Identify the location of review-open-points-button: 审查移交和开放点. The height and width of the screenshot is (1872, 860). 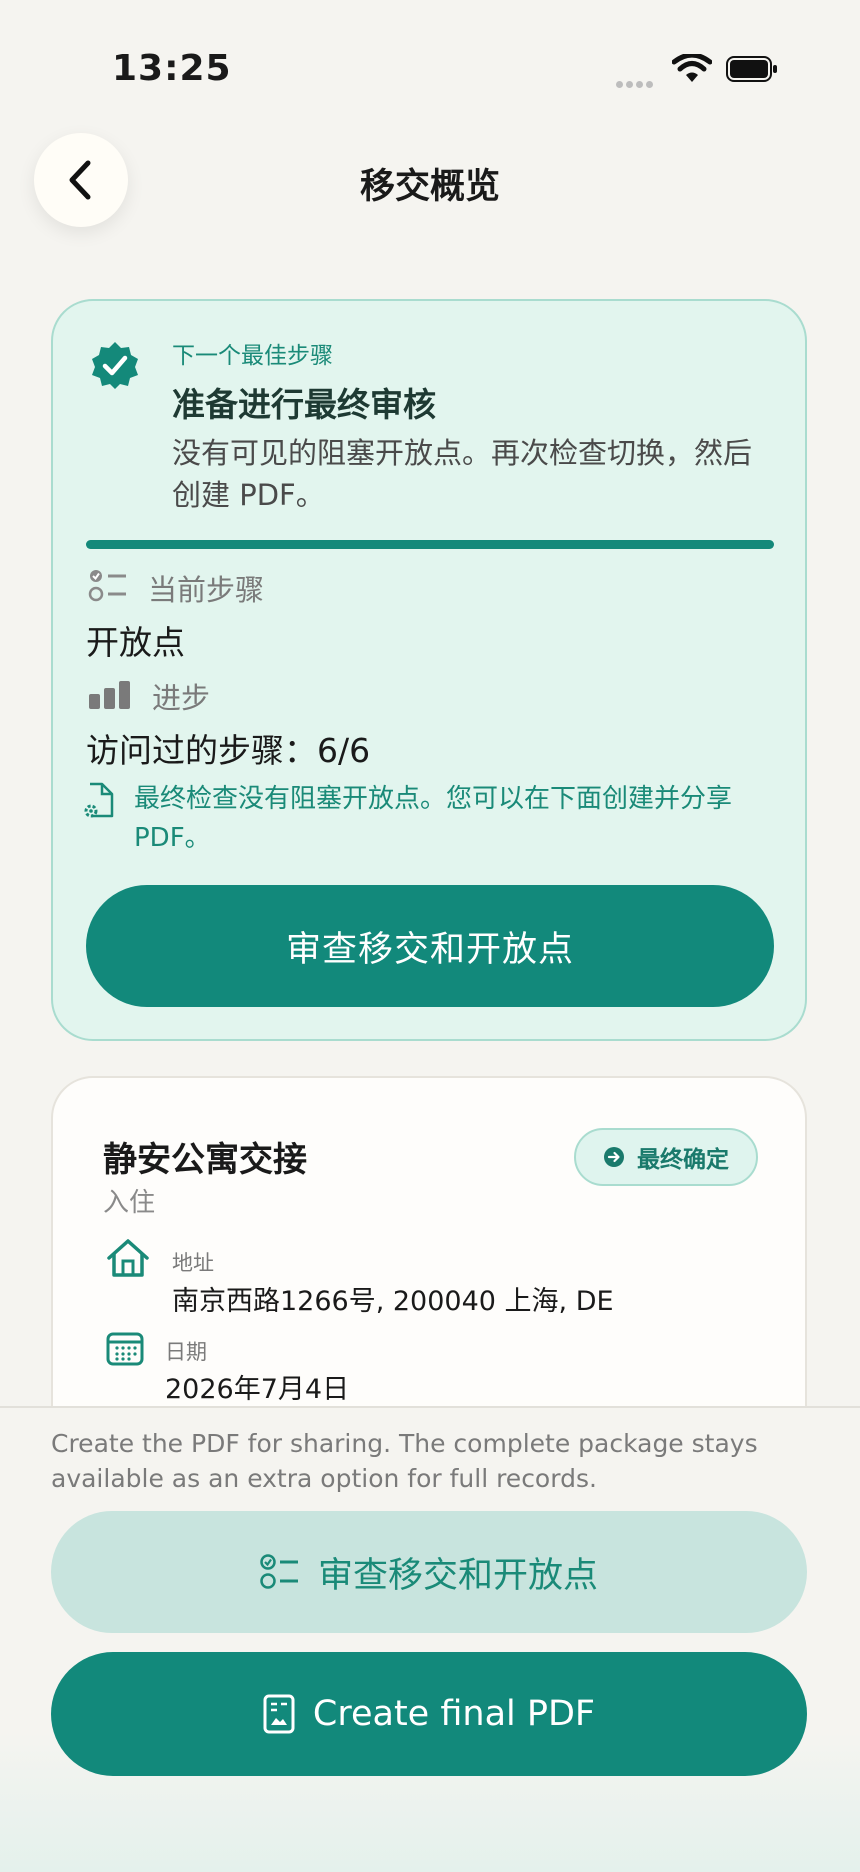
(429, 1572).